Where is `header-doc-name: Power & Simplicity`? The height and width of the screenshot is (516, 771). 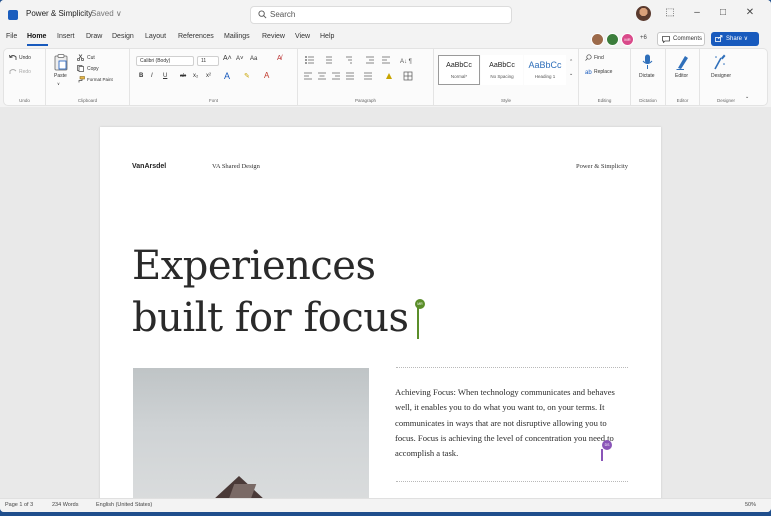
header-doc-name: Power & Simplicity is located at coordinates (602, 166).